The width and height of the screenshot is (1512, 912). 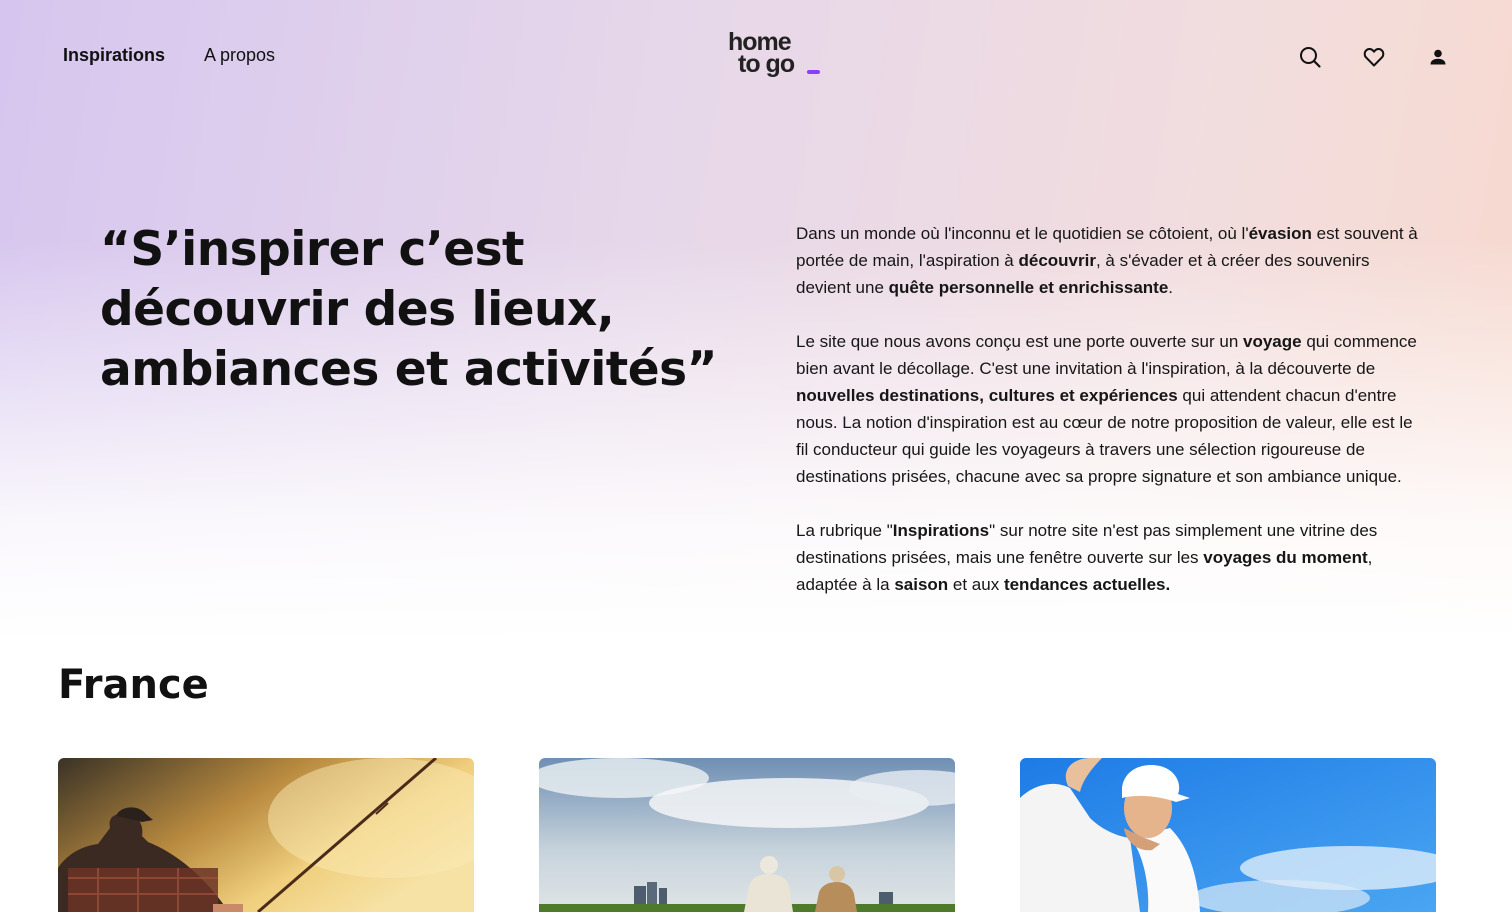 What do you see at coordinates (409, 369) in the screenshot?
I see `hero-quote-line: ambiances et activités”` at bounding box center [409, 369].